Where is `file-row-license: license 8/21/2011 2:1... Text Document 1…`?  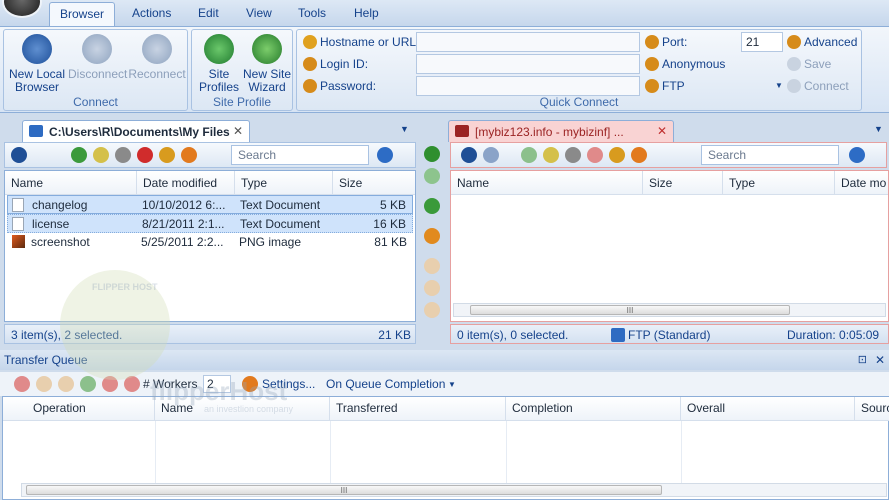 file-row-license: license 8/21/2011 2:1... Text Document 1… is located at coordinates (210, 223).